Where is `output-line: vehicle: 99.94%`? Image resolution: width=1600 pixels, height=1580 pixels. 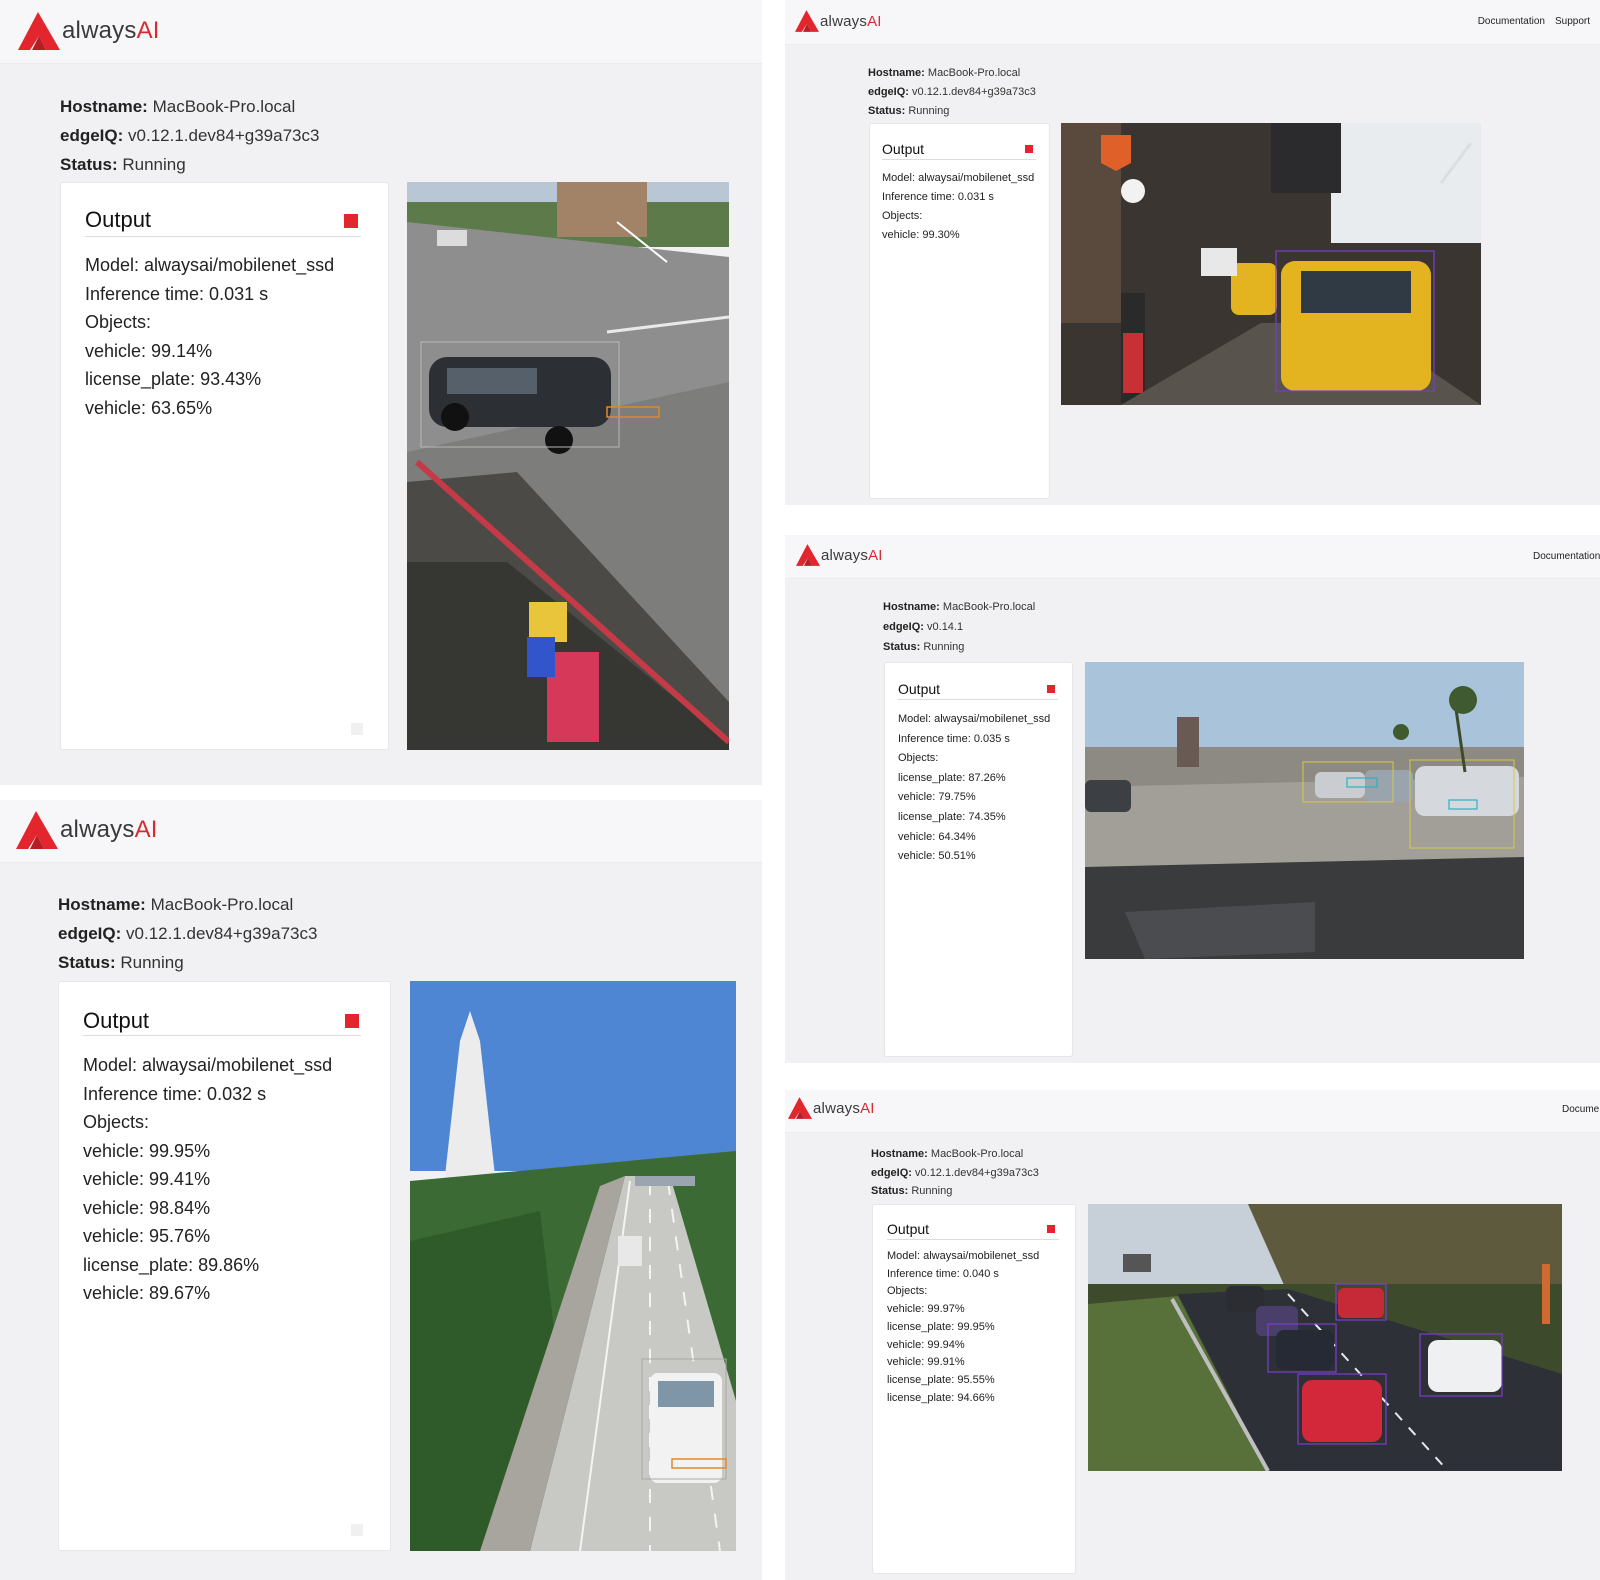 output-line: vehicle: 99.94% is located at coordinates (926, 1344).